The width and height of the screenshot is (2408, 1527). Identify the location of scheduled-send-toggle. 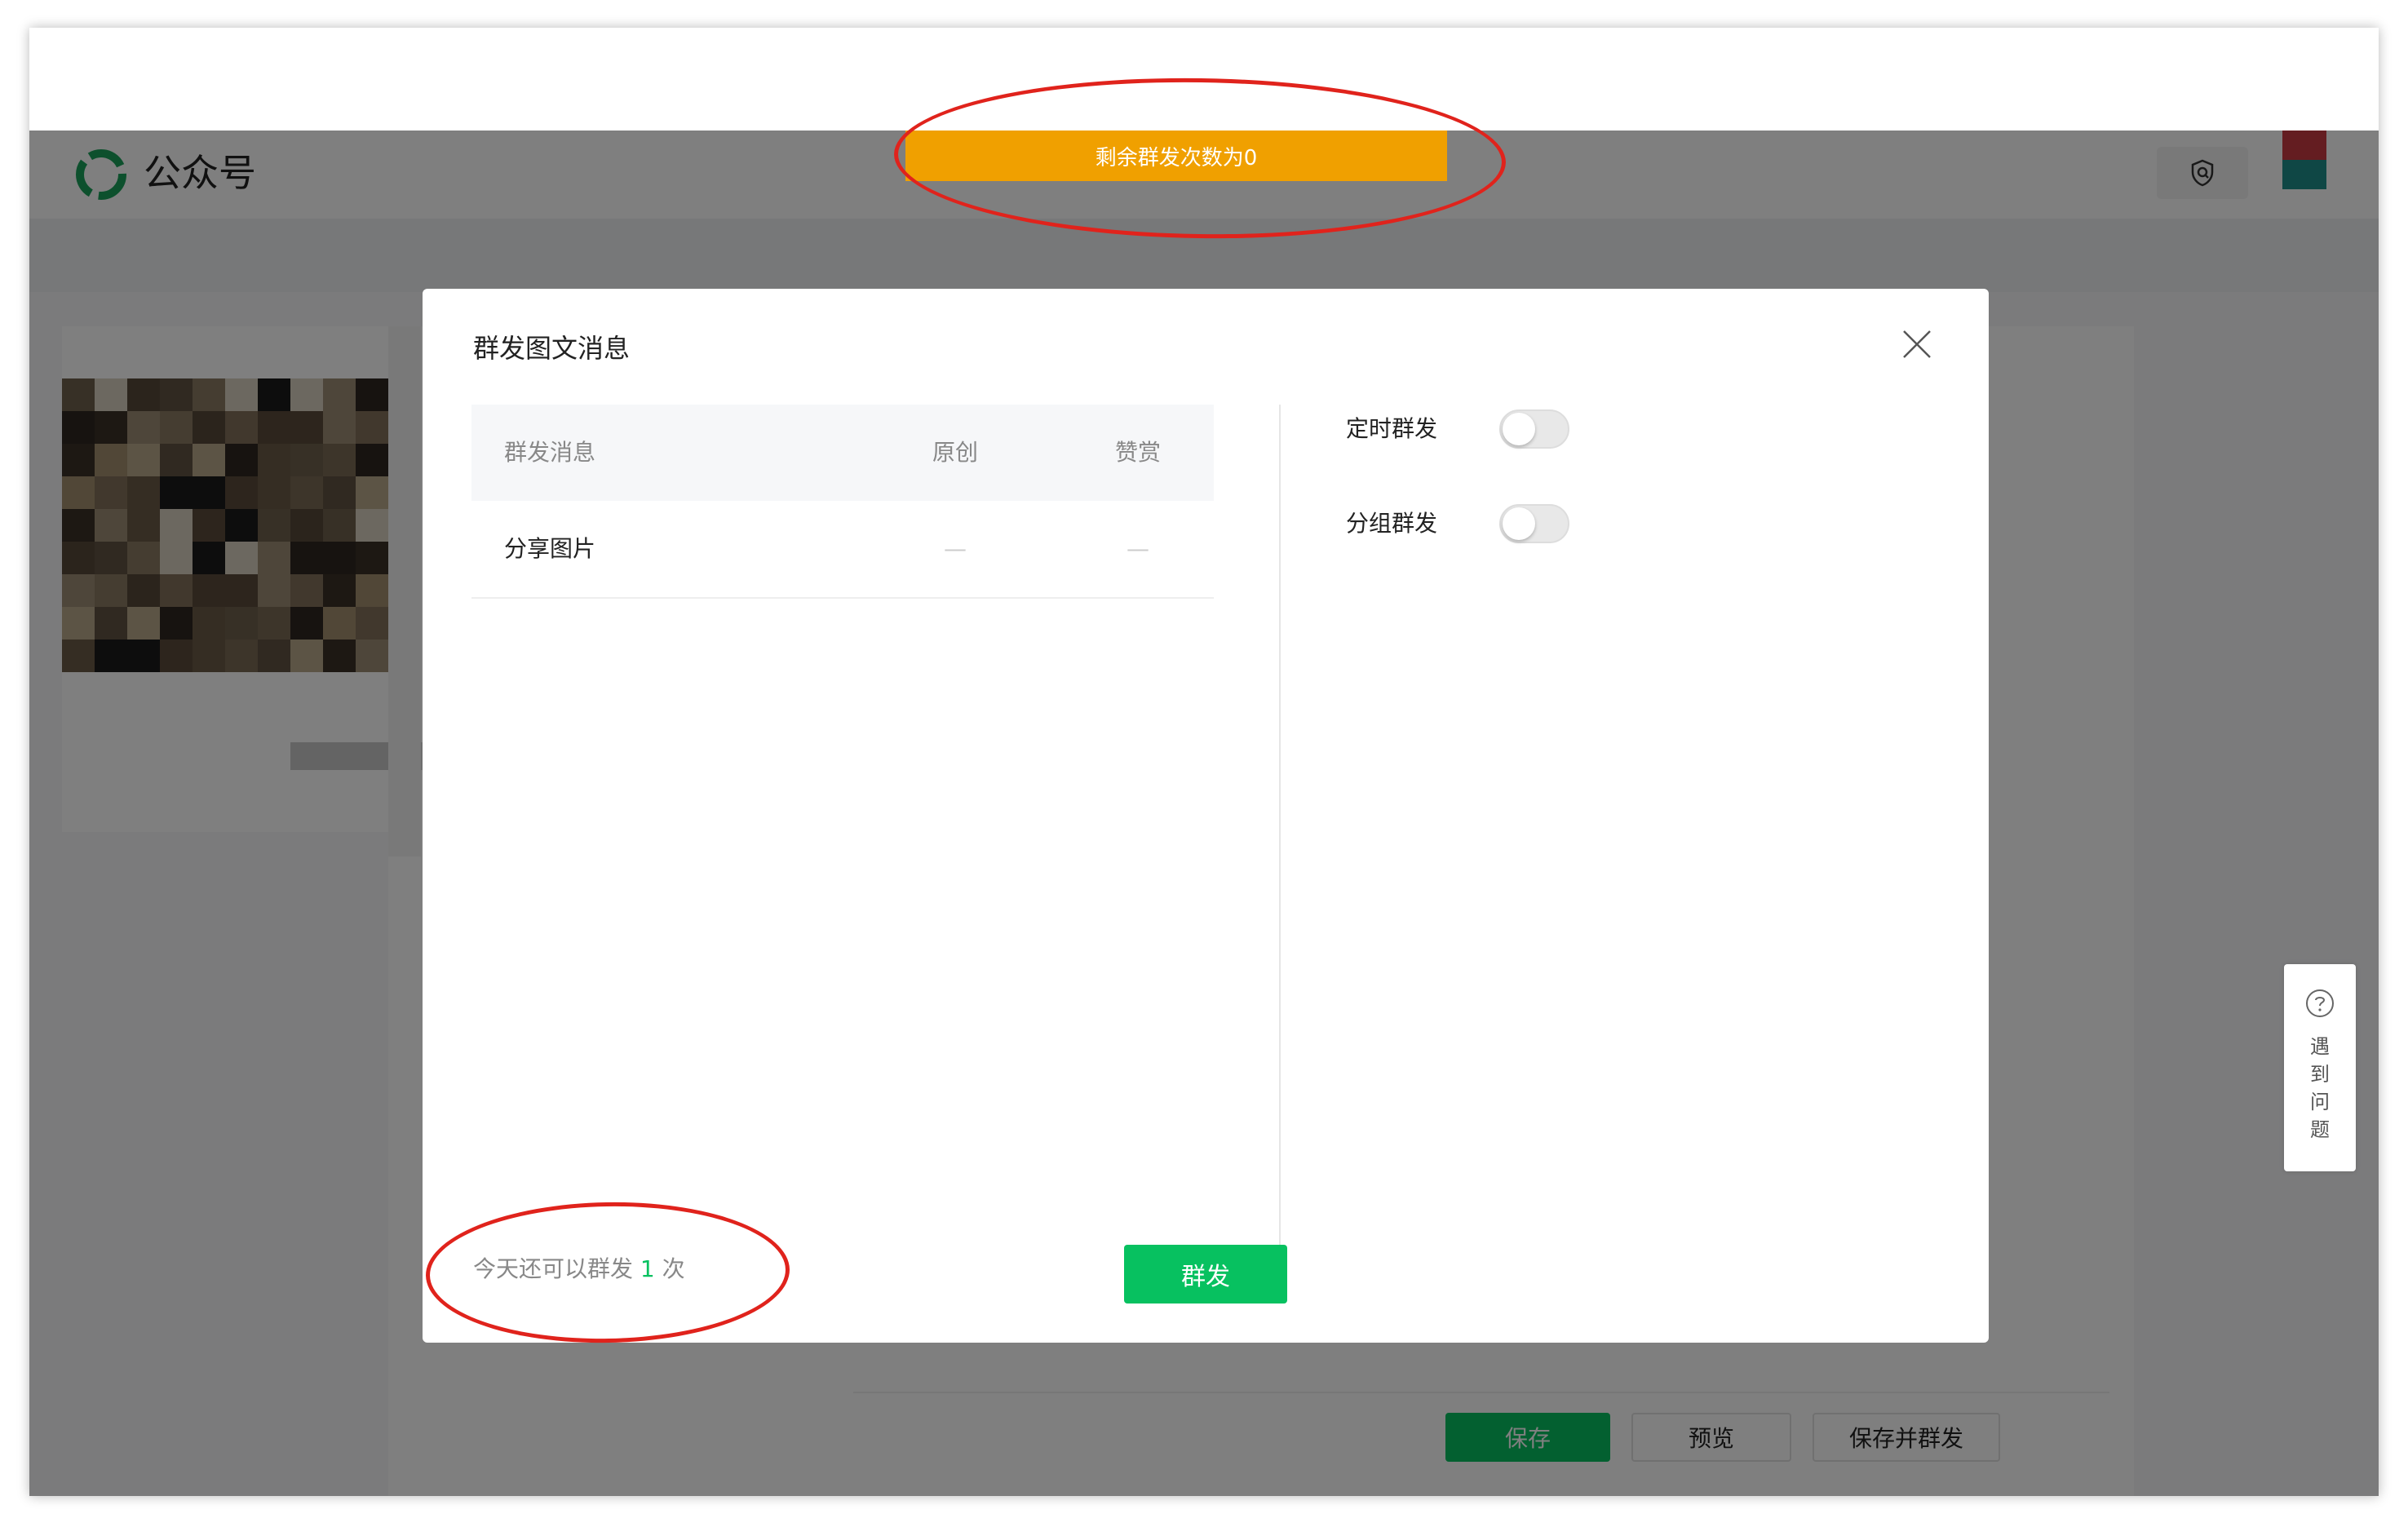
(1534, 429).